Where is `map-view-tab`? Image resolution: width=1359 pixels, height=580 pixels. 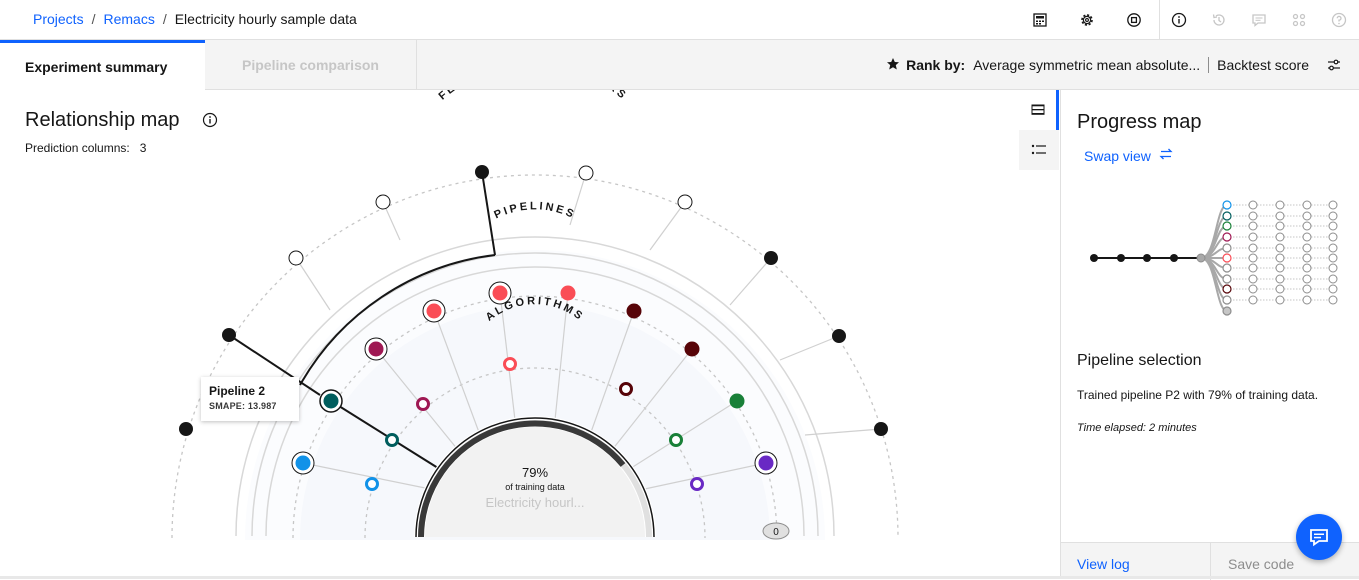
map-view-tab is located at coordinates (1039, 110).